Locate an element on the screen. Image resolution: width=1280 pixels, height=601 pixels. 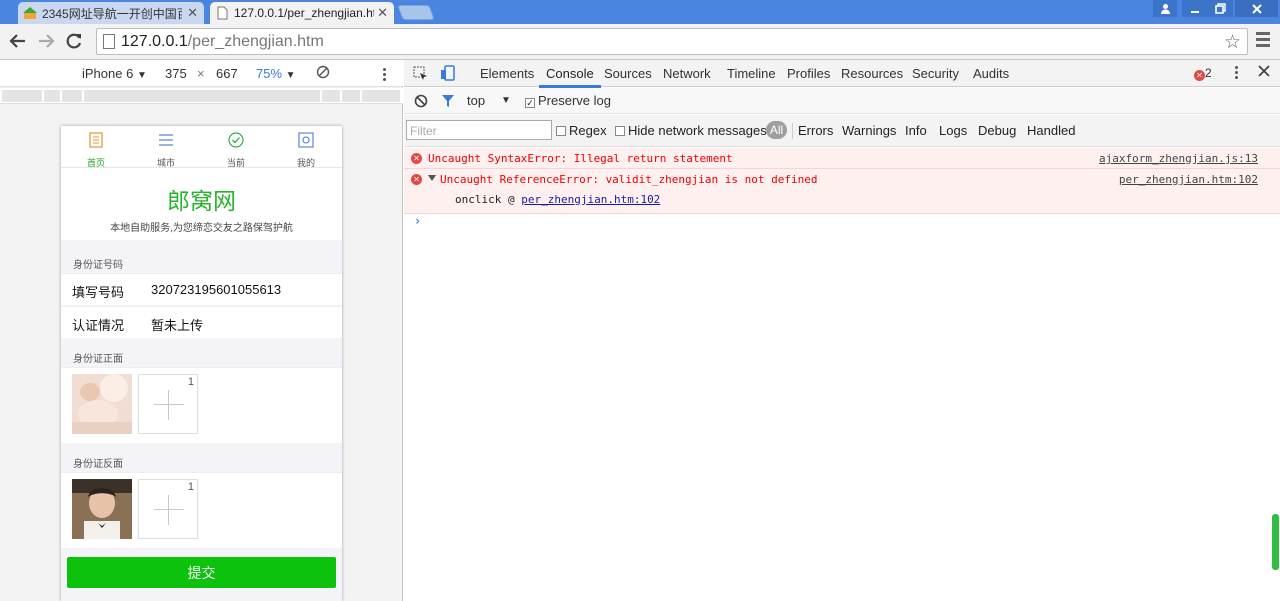
reload-icon is located at coordinates (74, 42).